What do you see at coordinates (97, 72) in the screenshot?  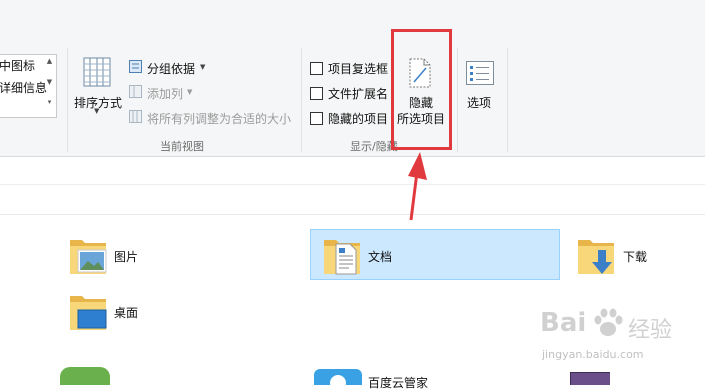 I see `sort-by-icon` at bounding box center [97, 72].